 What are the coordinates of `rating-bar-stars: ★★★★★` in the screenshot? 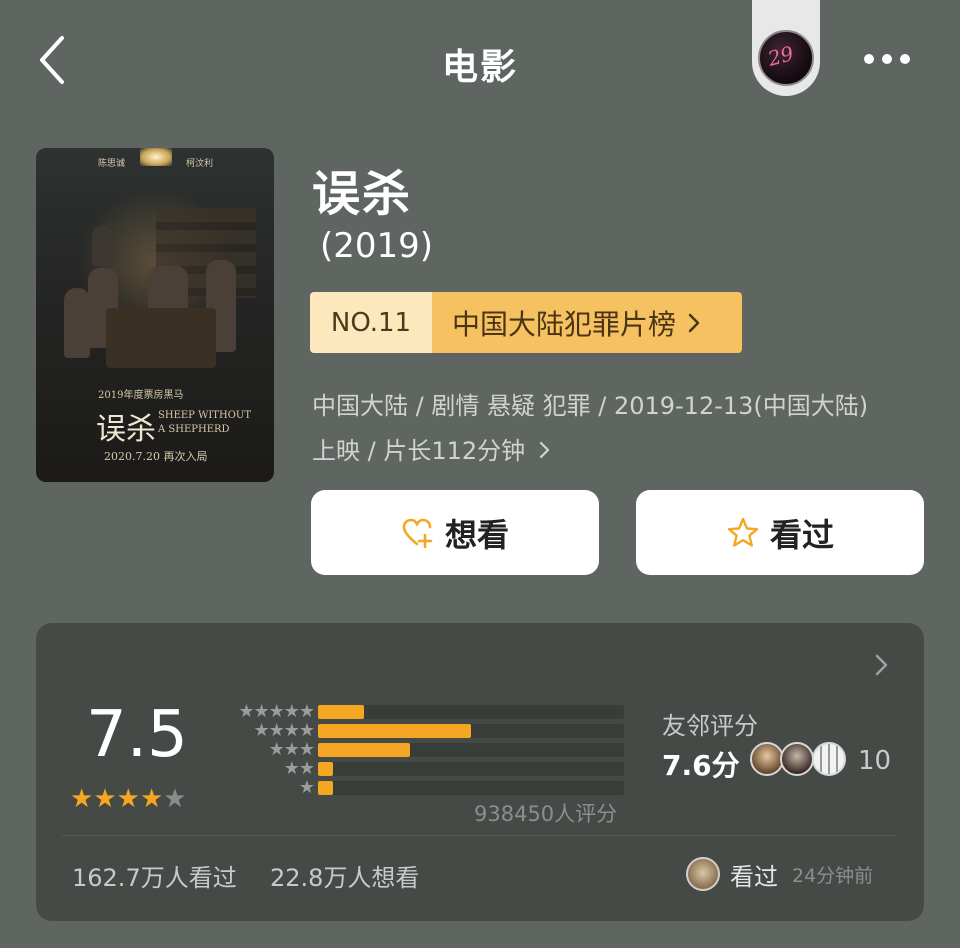 It's located at (276, 711).